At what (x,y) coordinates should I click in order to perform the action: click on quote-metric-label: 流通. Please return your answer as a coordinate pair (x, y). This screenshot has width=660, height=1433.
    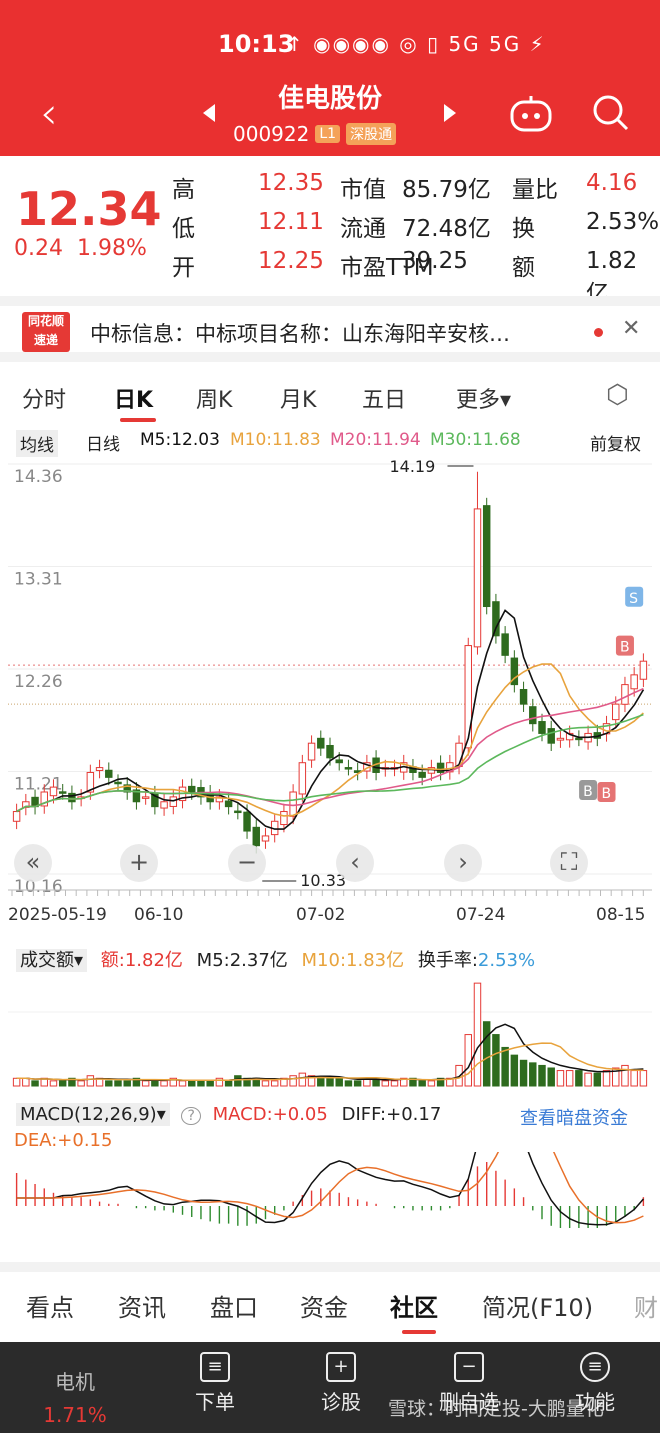
    Looking at the image, I should click on (363, 229).